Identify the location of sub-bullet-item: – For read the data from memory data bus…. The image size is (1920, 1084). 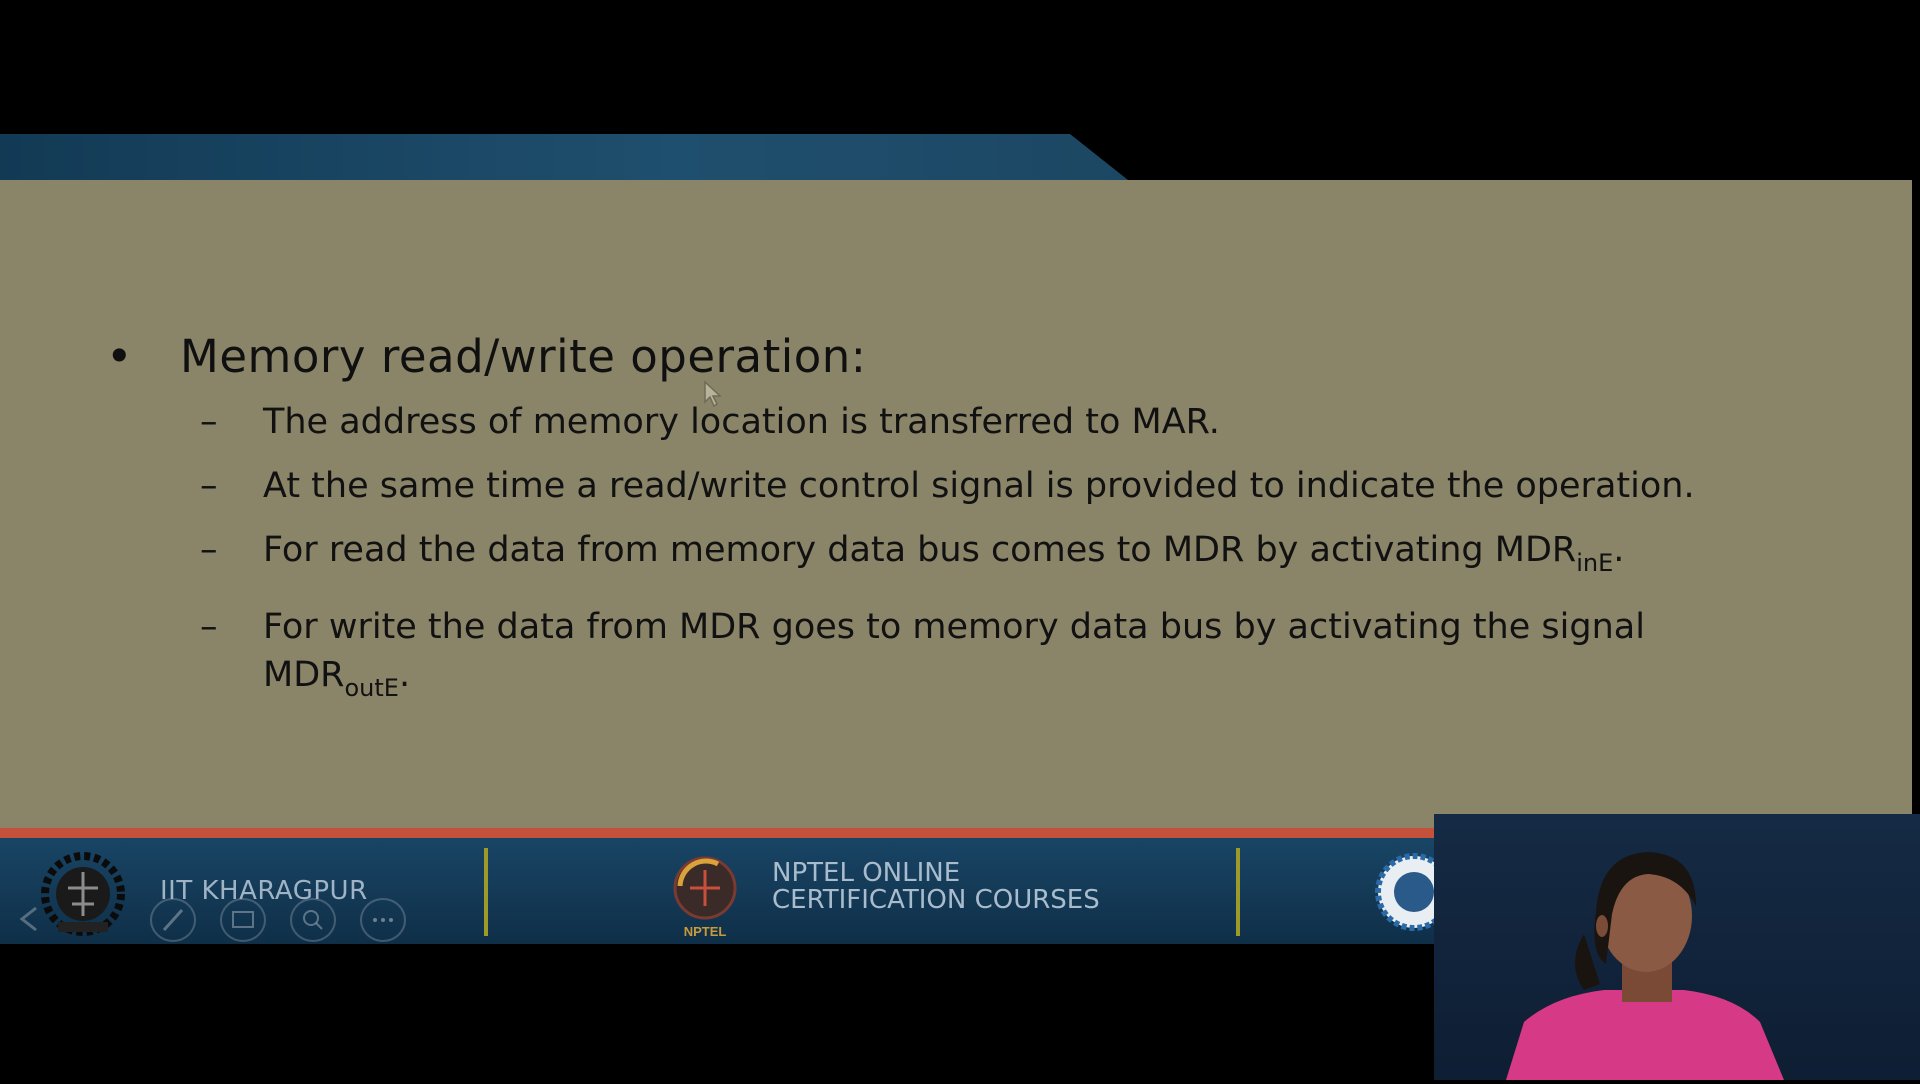
(1000, 556).